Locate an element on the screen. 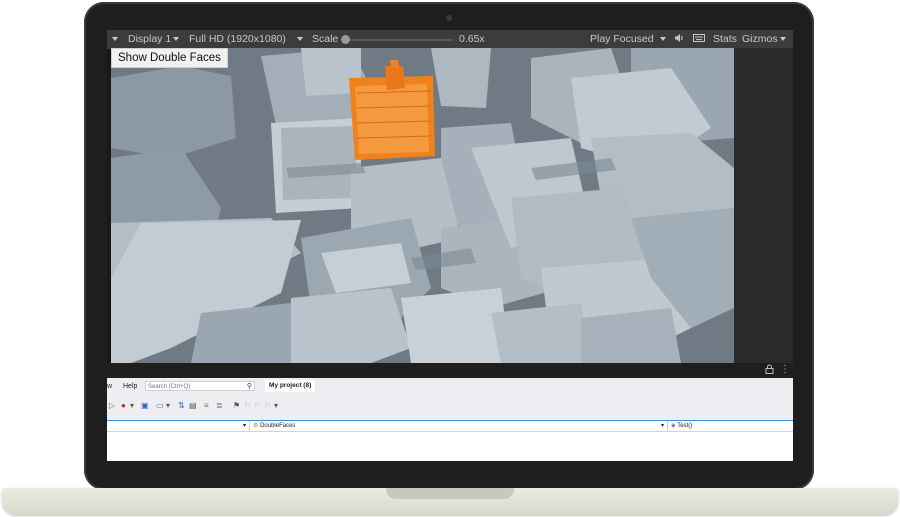 Image resolution: width=900 pixels, height=517 pixels. speaker-icon is located at coordinates (679, 39).